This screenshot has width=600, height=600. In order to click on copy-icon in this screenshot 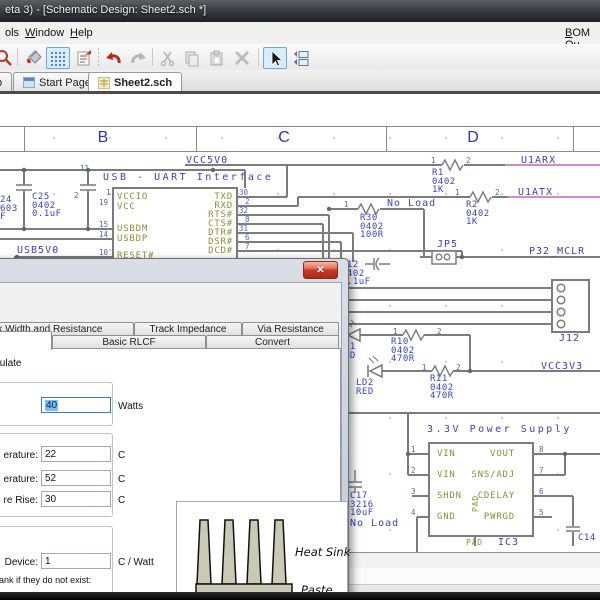, I will do `click(192, 59)`.